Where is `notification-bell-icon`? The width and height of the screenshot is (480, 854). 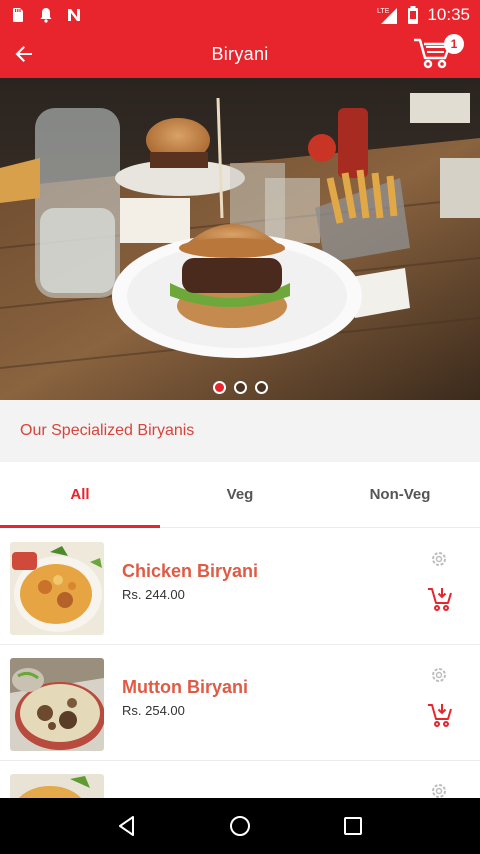 notification-bell-icon is located at coordinates (46, 15).